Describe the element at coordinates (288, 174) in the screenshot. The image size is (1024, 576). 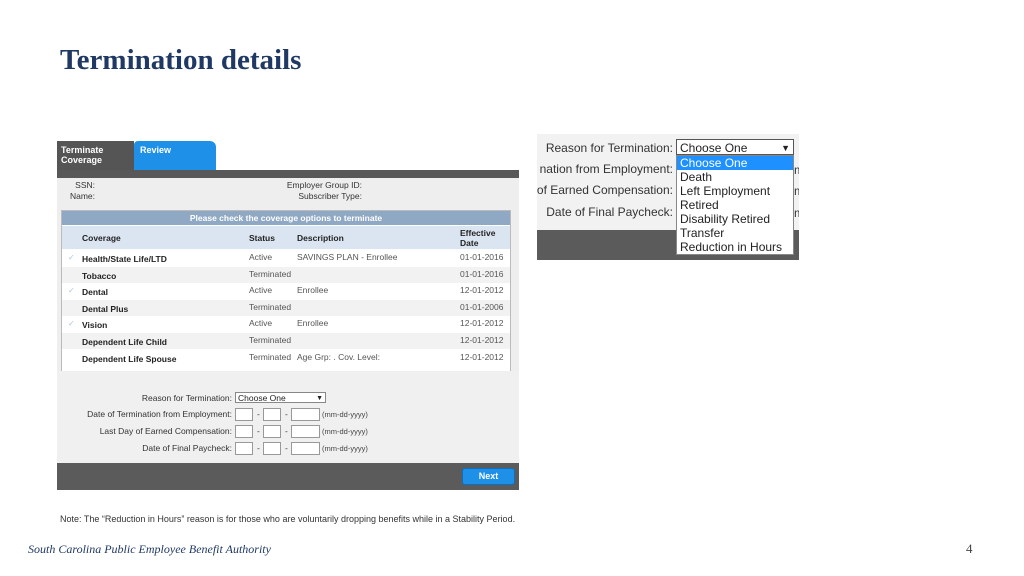
I see `tab-underline-bar` at that location.